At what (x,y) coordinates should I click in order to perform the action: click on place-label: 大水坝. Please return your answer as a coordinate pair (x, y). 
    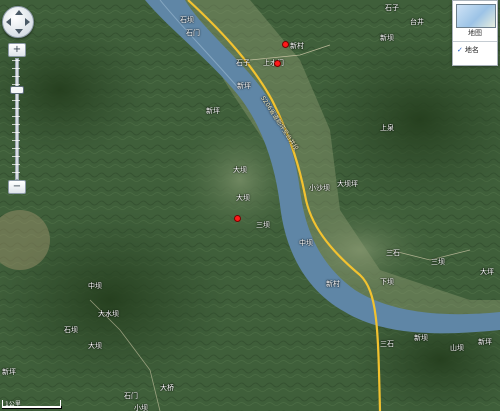
    Looking at the image, I should click on (108, 314).